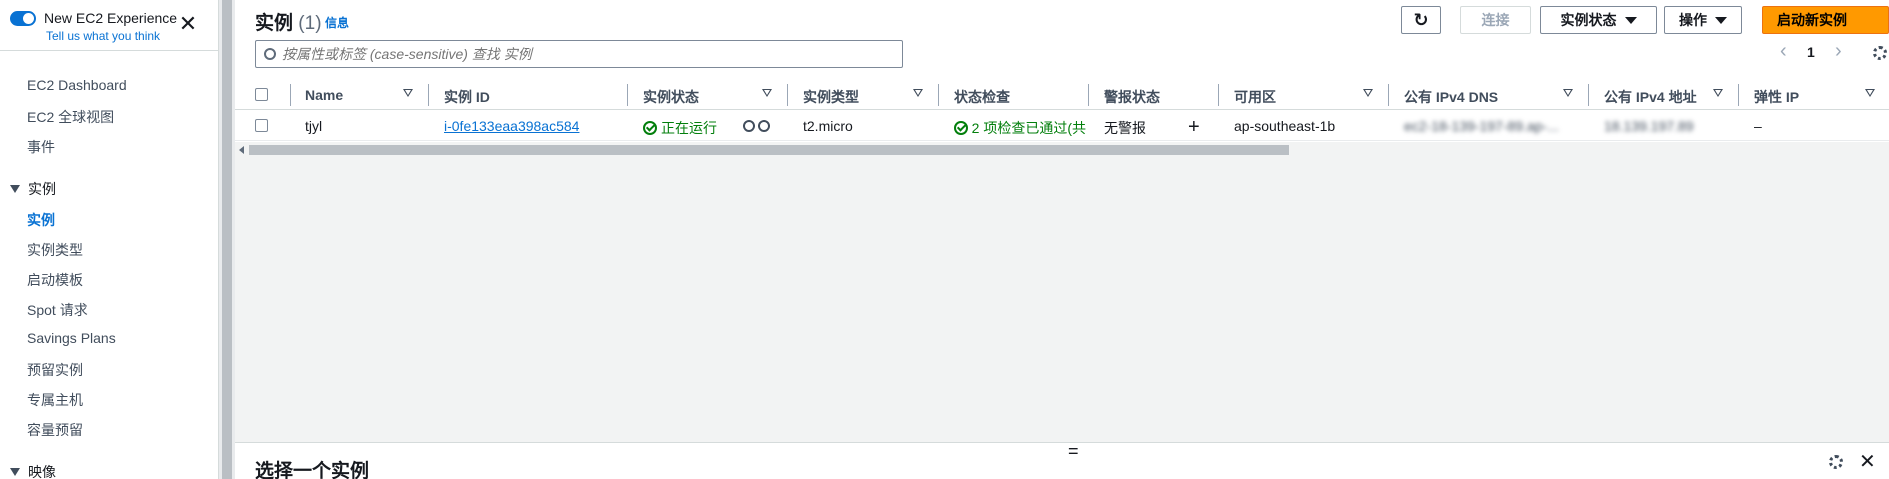 Image resolution: width=1889 pixels, height=479 pixels. Describe the element at coordinates (310, 23) in the screenshot. I see `instance-count: (1)` at that location.